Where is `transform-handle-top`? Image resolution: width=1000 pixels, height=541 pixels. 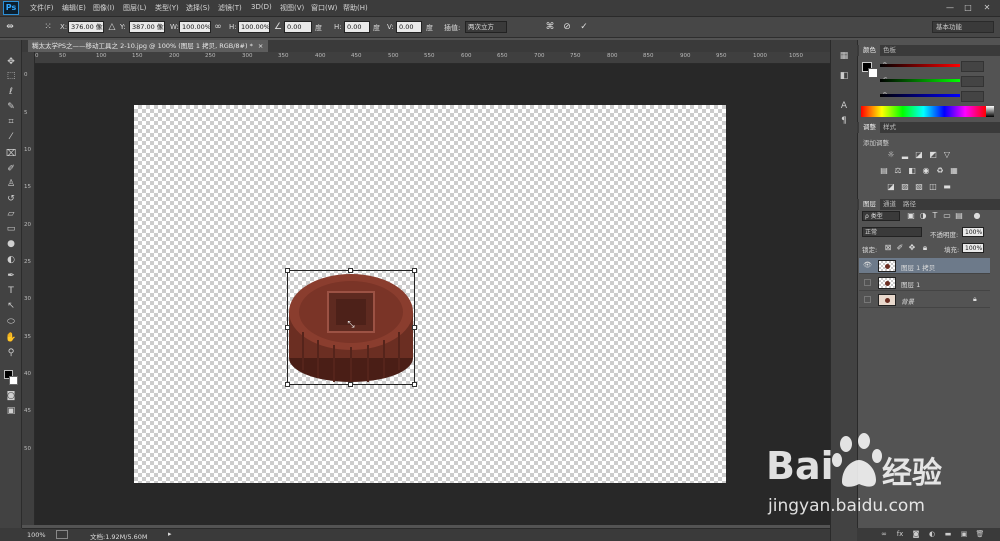
transform-handle-top is located at coordinates (350, 270).